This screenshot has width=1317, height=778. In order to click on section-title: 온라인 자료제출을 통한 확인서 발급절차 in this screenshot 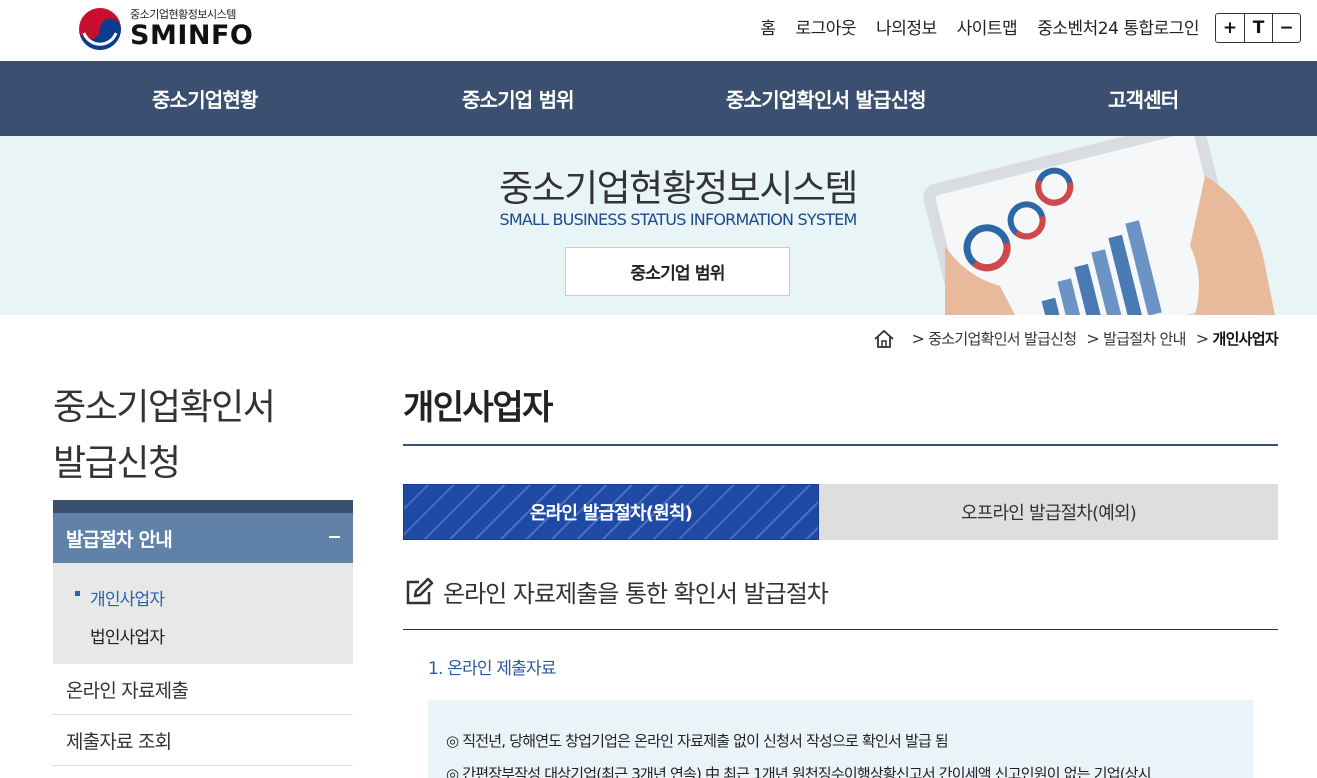, I will do `click(616, 591)`.